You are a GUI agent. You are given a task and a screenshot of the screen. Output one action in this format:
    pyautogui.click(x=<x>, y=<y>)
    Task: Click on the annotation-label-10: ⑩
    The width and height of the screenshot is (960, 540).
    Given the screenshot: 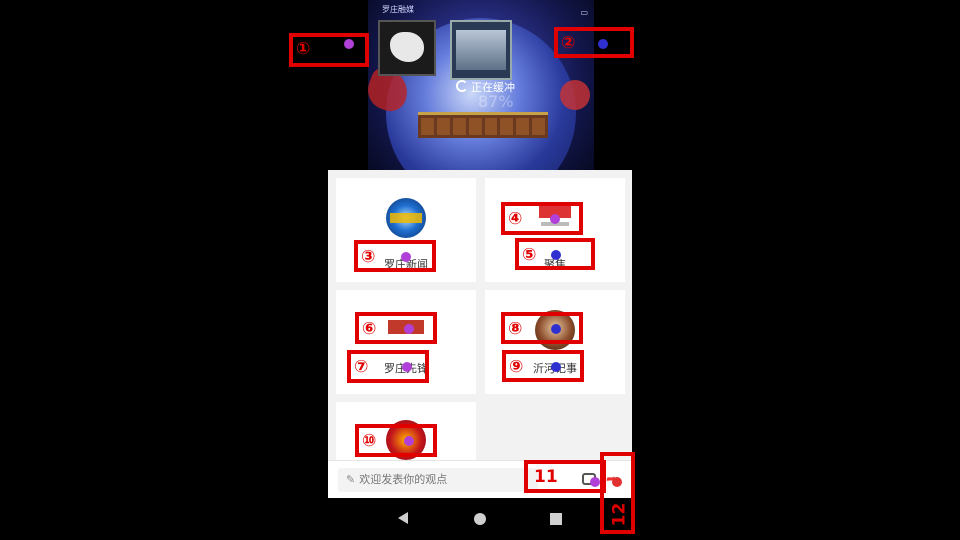 What is the action you would take?
    pyautogui.click(x=369, y=441)
    